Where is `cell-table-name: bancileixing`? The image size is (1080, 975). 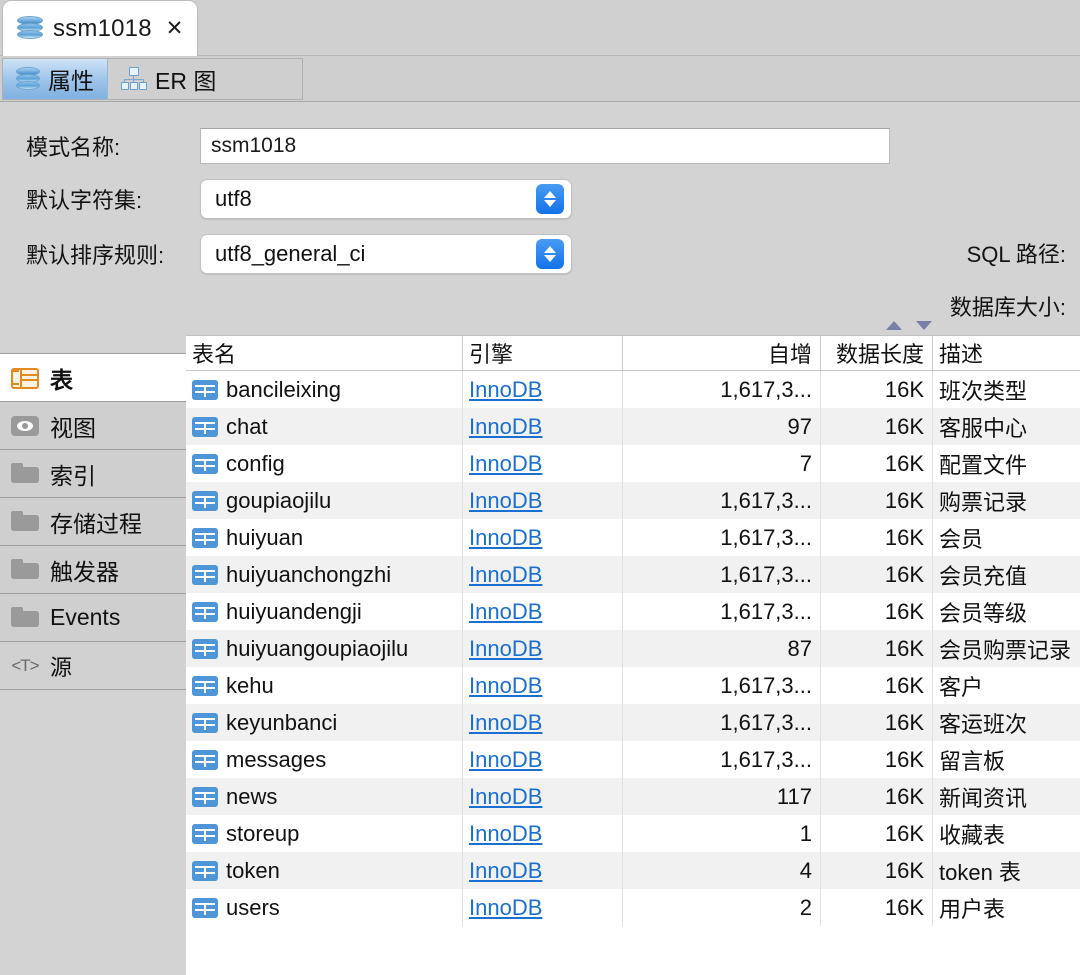
cell-table-name: bancileixing is located at coordinates (324, 389).